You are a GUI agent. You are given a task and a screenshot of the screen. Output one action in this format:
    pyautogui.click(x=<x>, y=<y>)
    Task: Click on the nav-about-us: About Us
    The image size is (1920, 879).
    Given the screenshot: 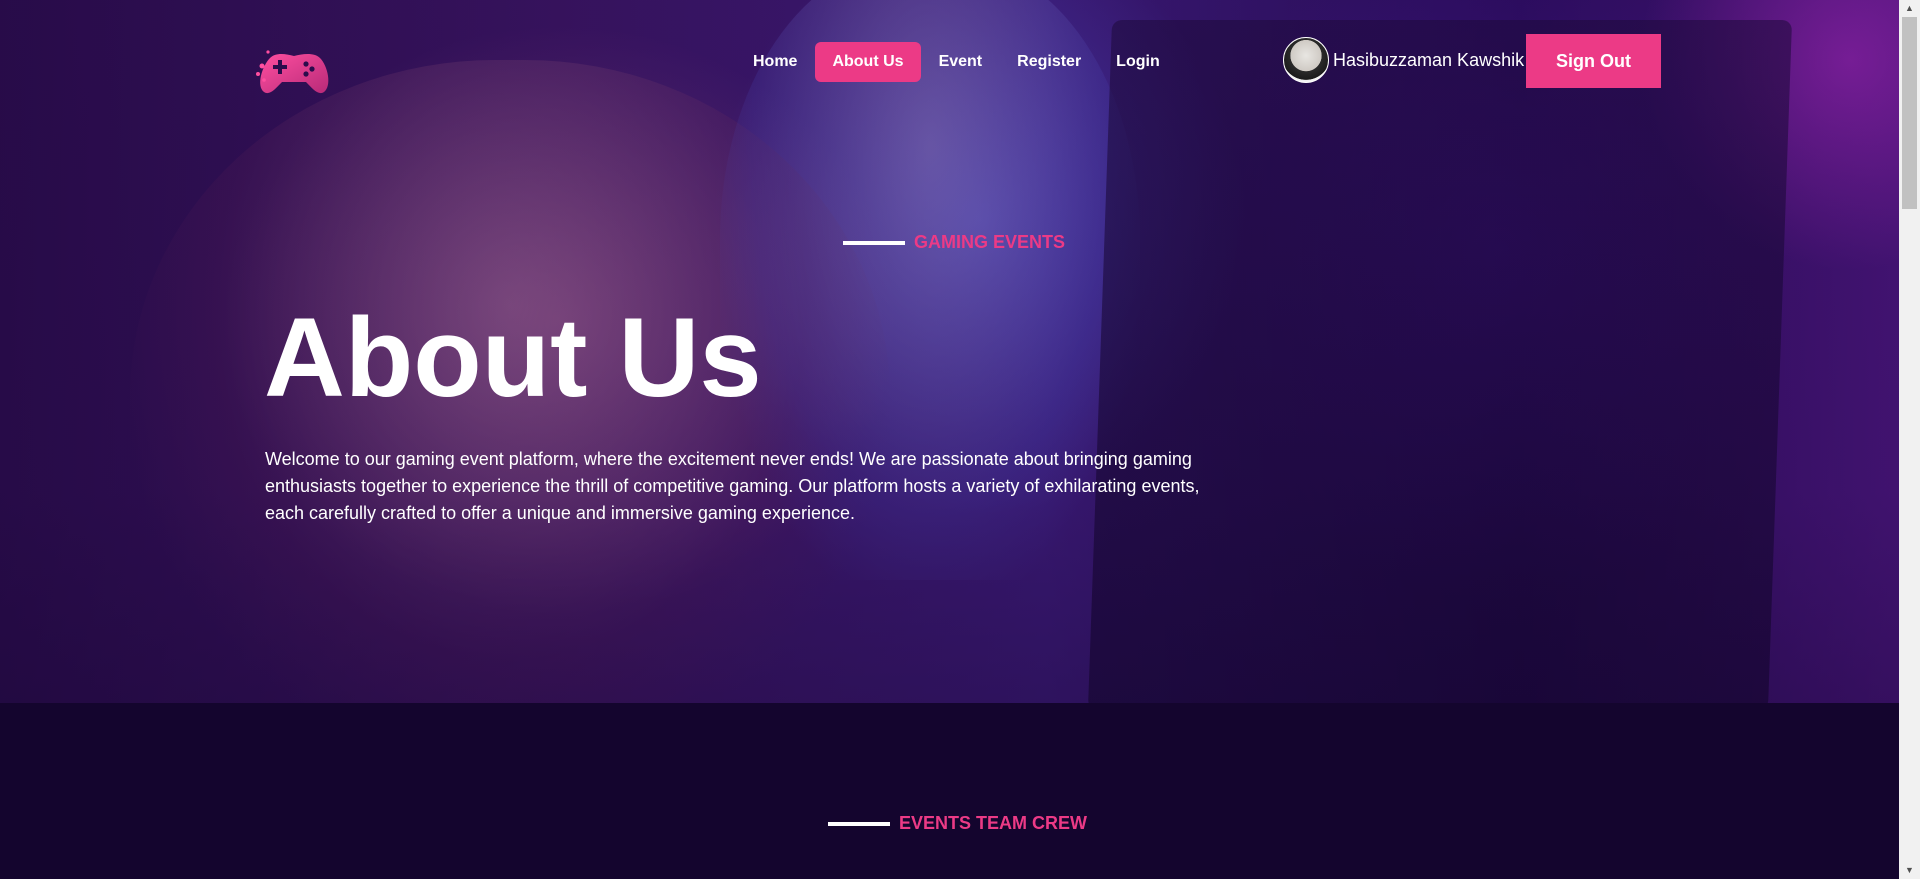 What is the action you would take?
    pyautogui.click(x=868, y=62)
    